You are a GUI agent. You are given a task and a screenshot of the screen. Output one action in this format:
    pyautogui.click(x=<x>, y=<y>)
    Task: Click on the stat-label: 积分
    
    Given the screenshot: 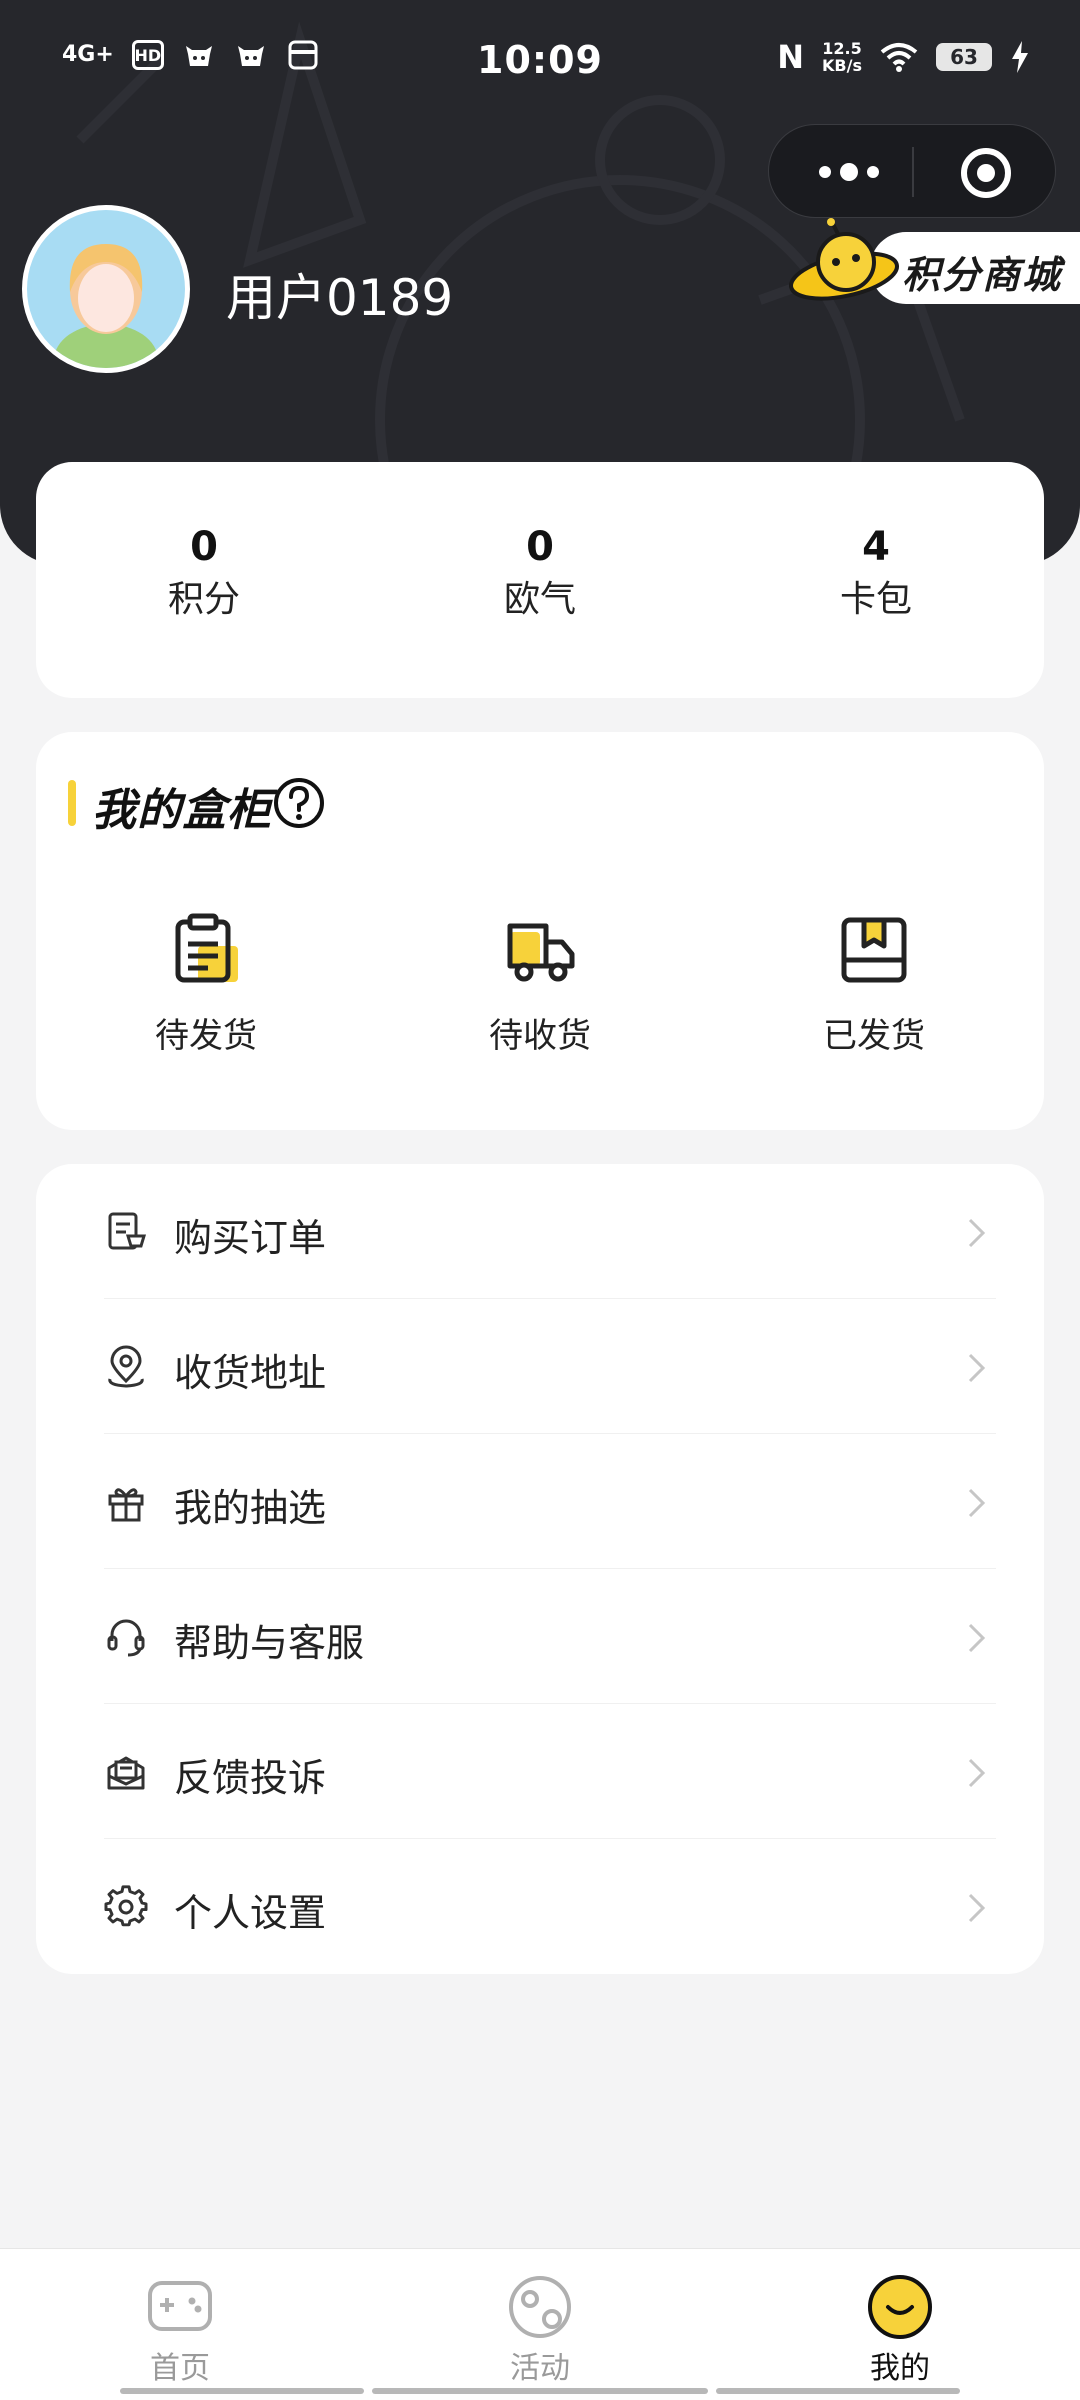 What is the action you would take?
    pyautogui.click(x=203, y=599)
    